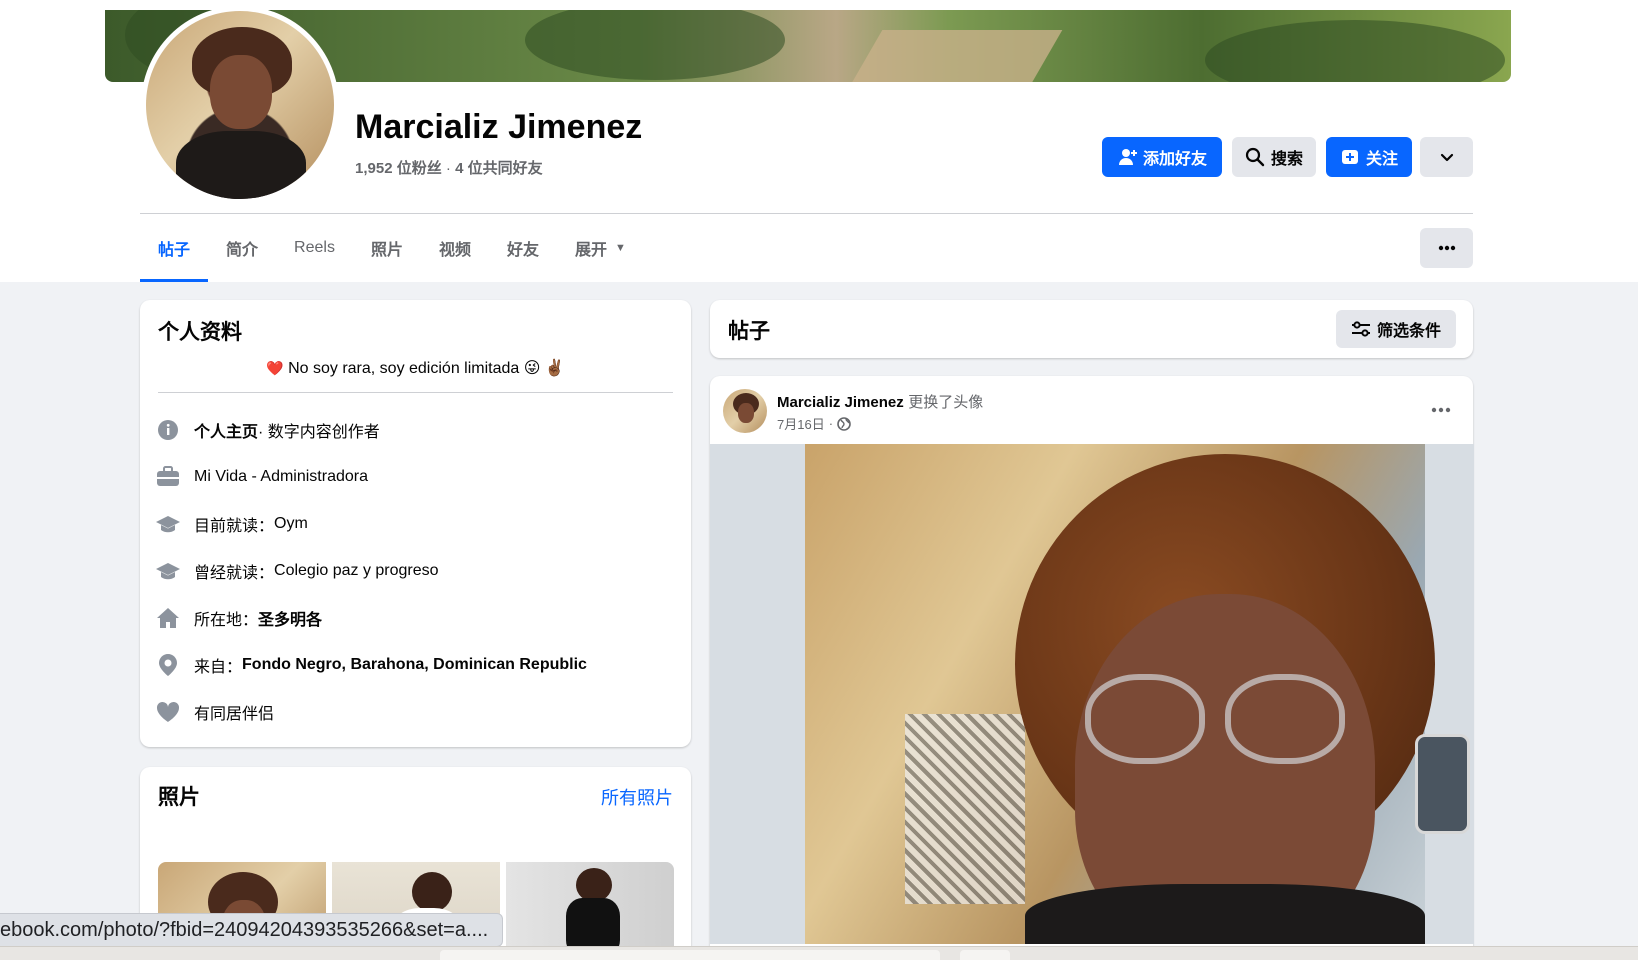  I want to click on post-date: 7月16日, so click(801, 423).